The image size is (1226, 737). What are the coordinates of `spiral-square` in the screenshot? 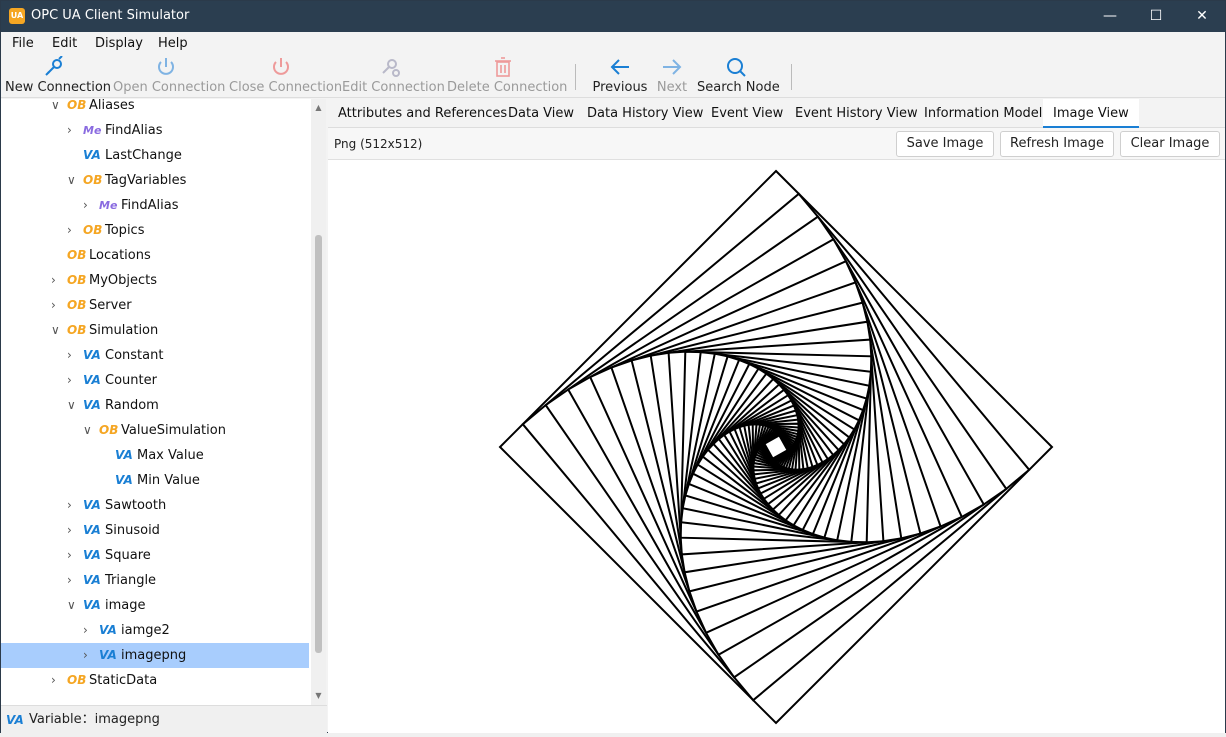 It's located at (776, 447).